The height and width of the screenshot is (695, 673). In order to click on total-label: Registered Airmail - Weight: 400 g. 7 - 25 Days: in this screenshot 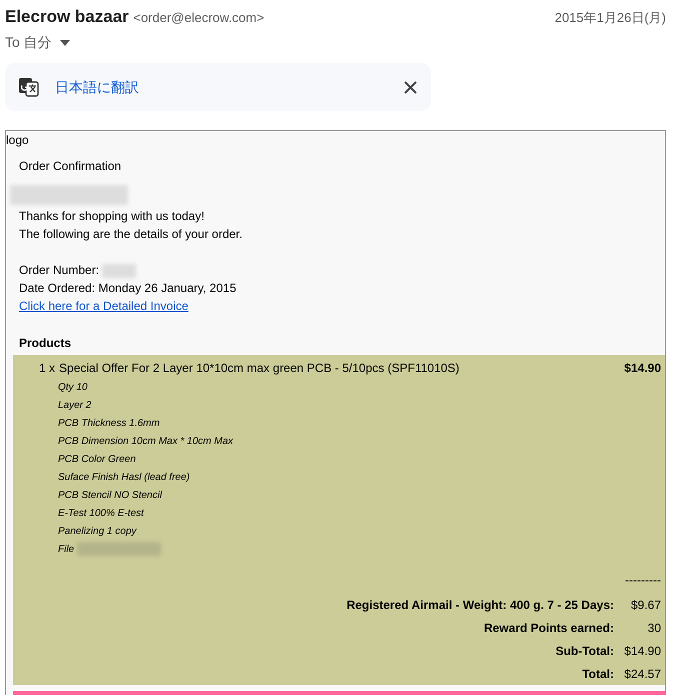, I will do `click(480, 605)`.